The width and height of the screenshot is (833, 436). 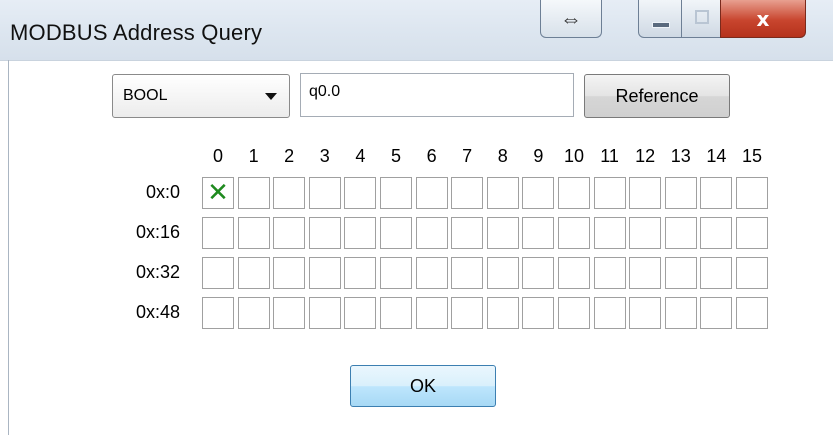 What do you see at coordinates (217, 156) in the screenshot?
I see `column-header: 0` at bounding box center [217, 156].